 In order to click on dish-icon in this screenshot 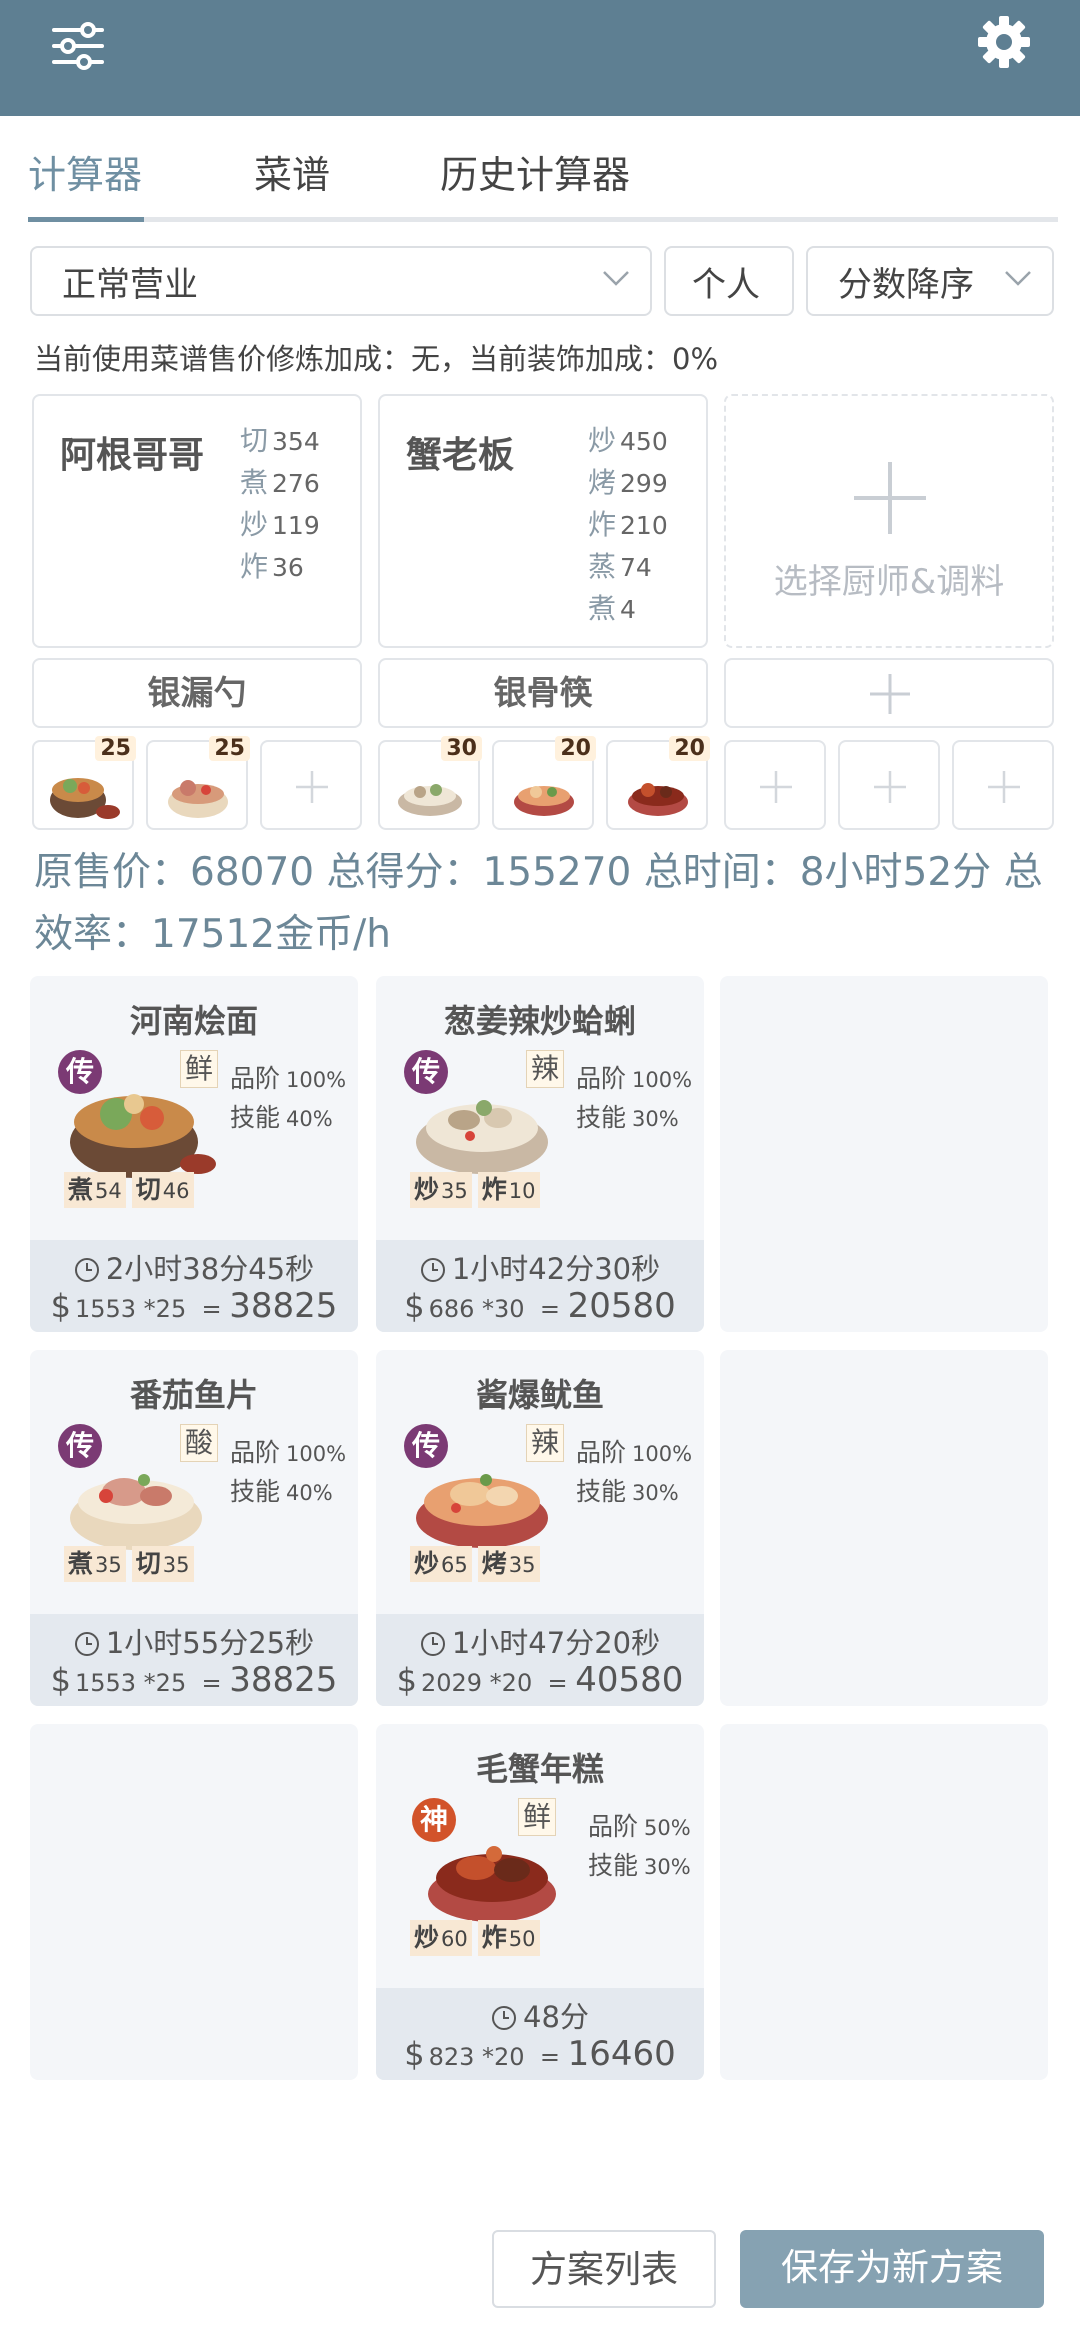, I will do `click(658, 799)`.